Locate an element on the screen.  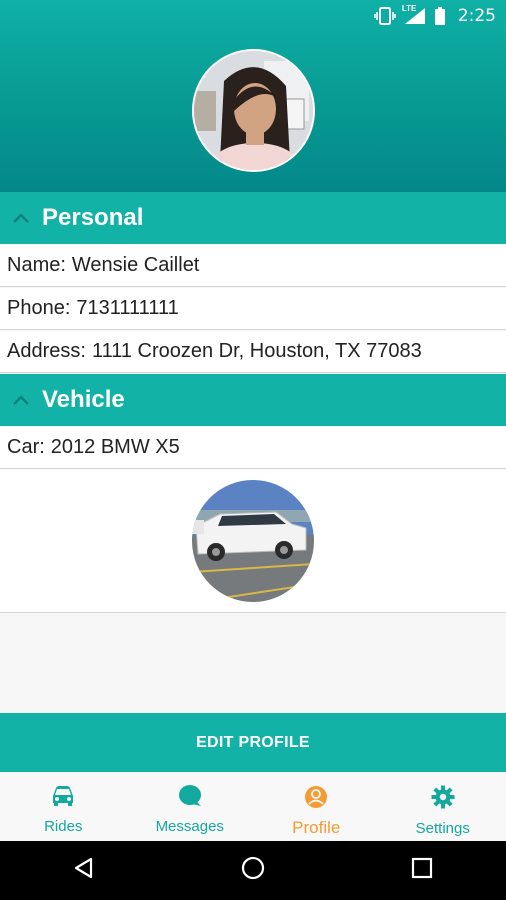
avatar is located at coordinates (253, 110).